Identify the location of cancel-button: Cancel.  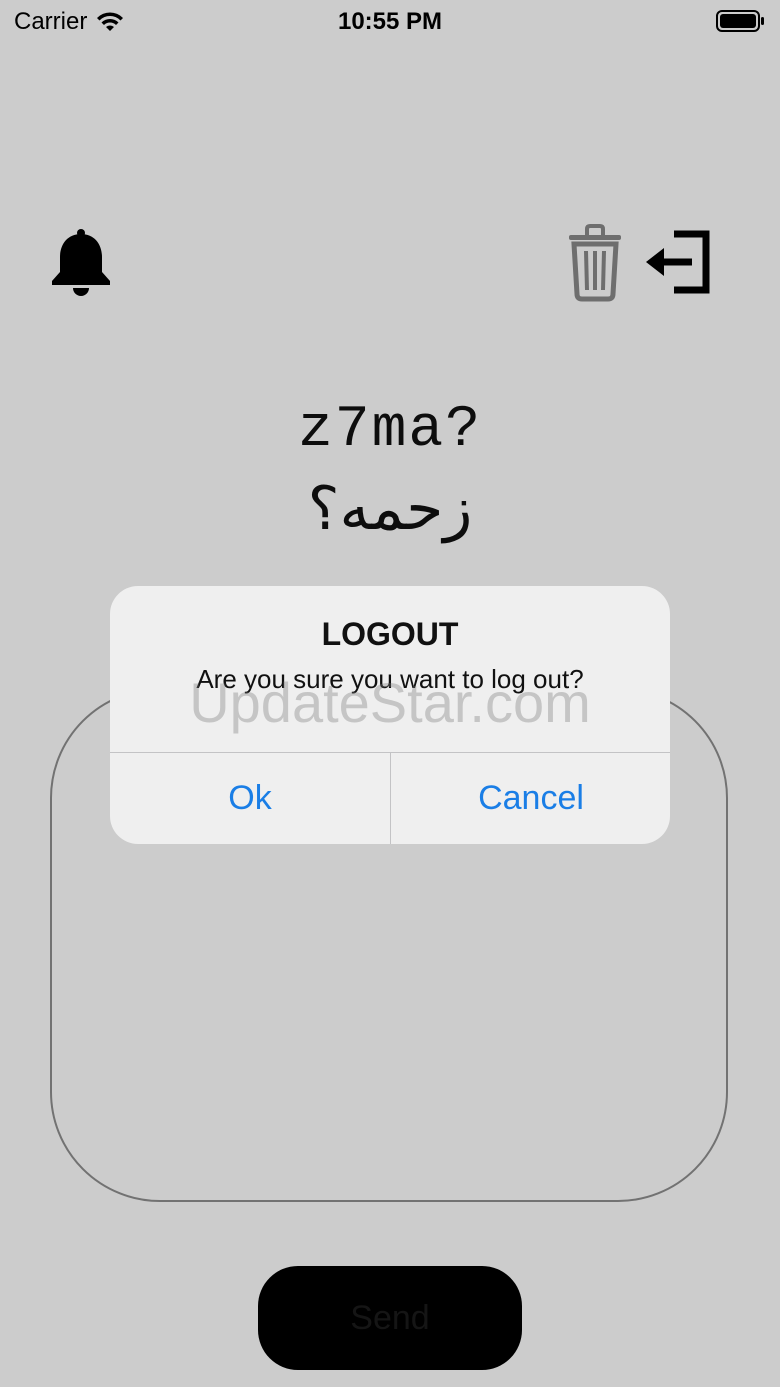
(530, 798).